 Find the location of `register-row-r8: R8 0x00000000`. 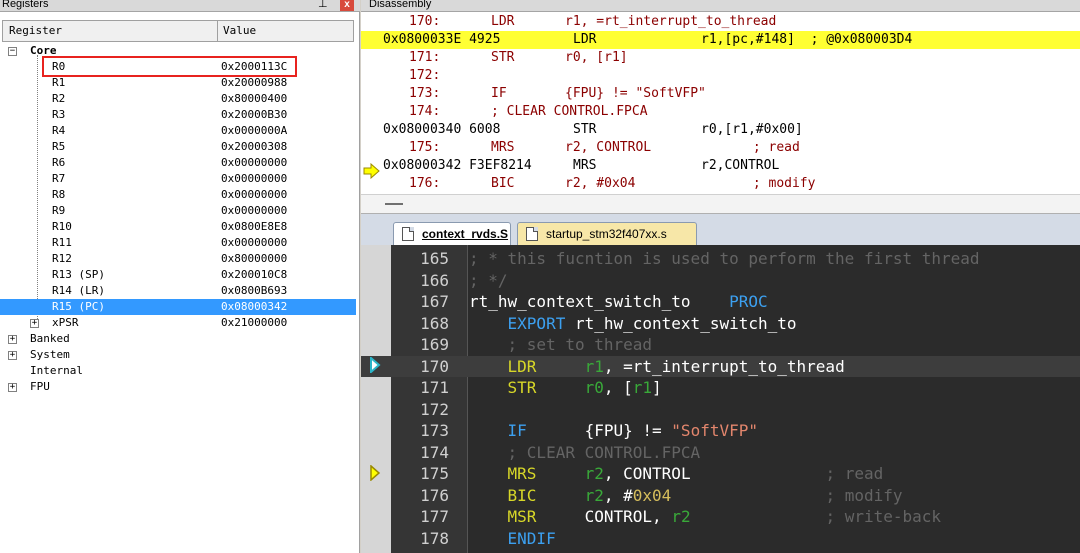

register-row-r8: R8 0x00000000 is located at coordinates (178, 195).